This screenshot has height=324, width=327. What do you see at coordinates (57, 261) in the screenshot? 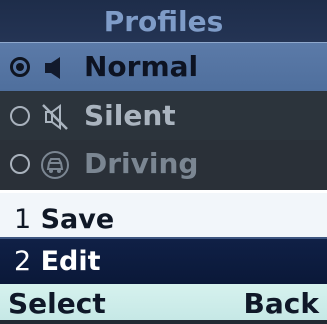
I see `option-edit-label: 2 Edit` at bounding box center [57, 261].